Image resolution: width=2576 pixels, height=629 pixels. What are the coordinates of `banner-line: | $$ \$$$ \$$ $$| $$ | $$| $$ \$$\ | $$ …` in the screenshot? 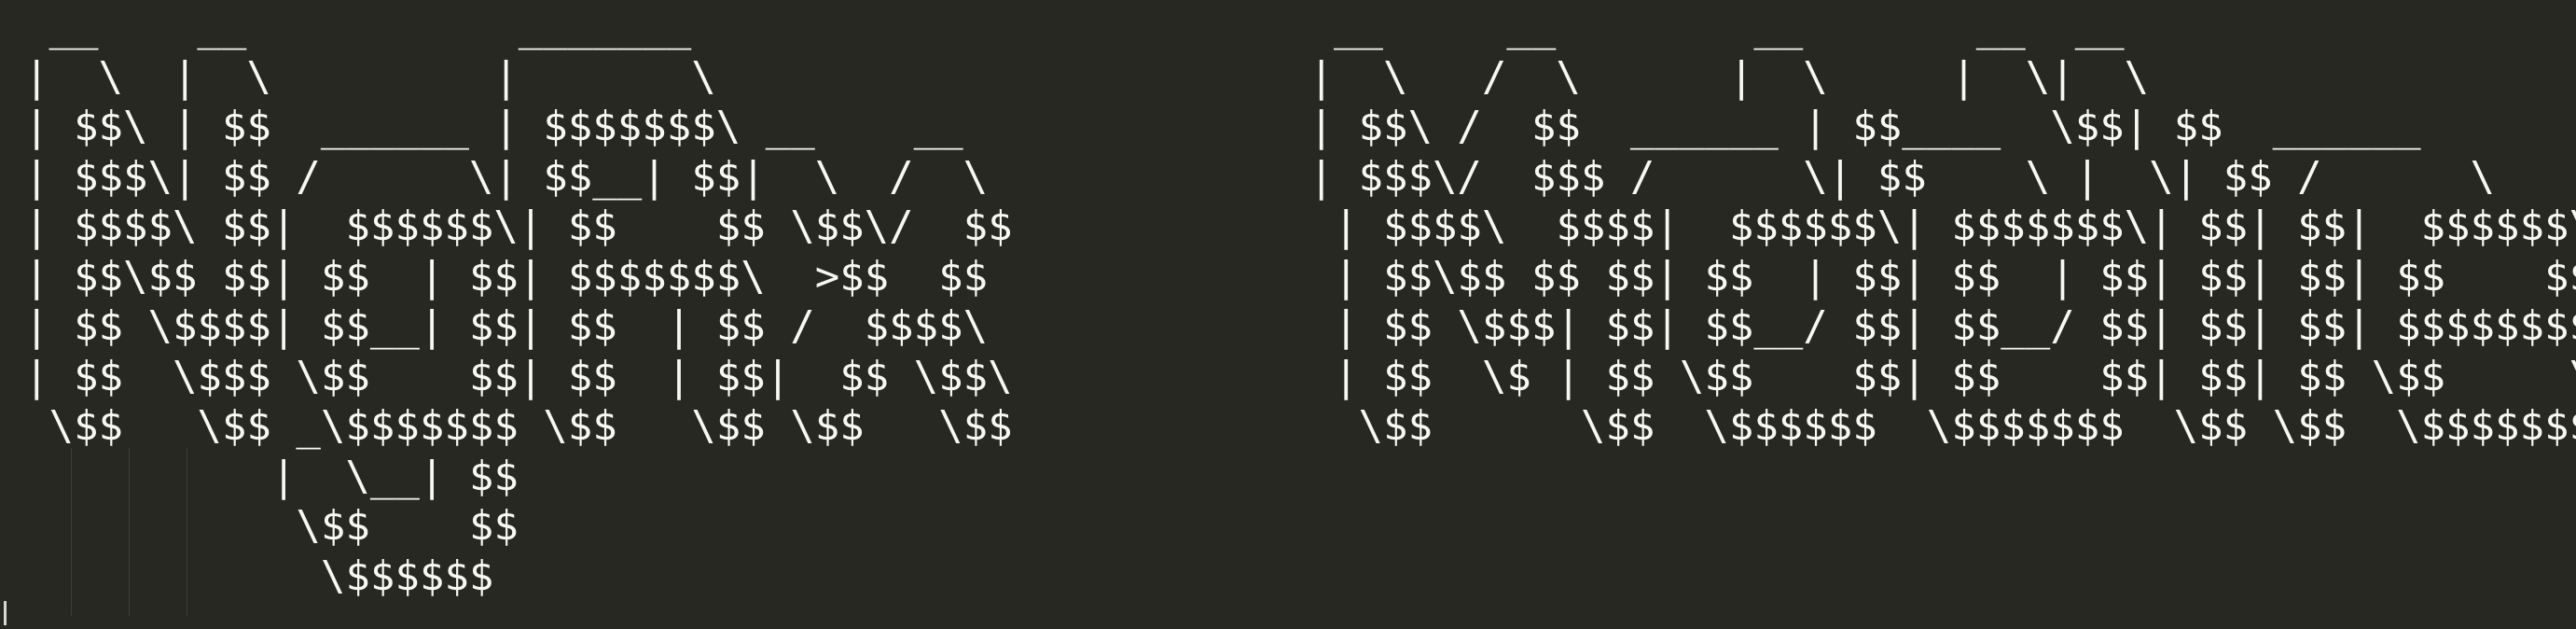 It's located at (1300, 376).